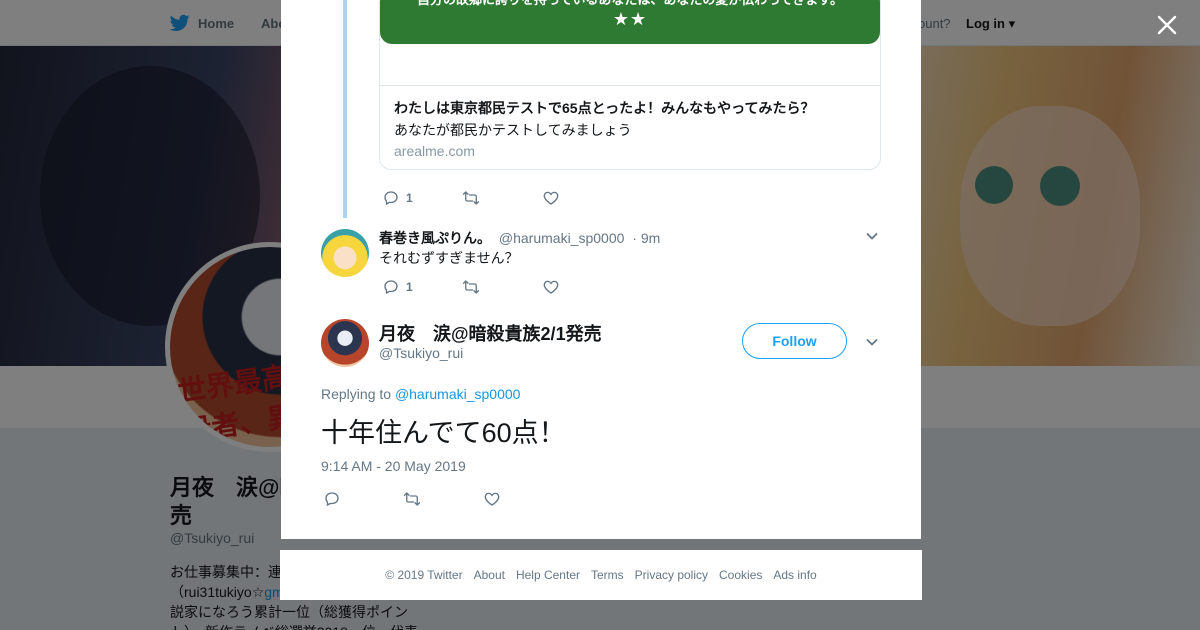  What do you see at coordinates (421, 353) in the screenshot?
I see `main-author-handle: @Tsukiyo_rui` at bounding box center [421, 353].